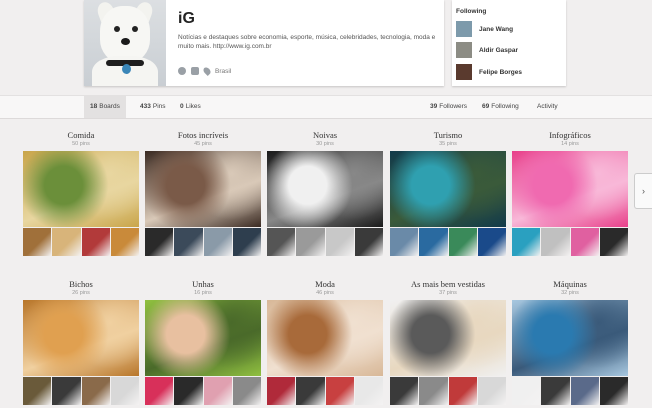  Describe the element at coordinates (448, 284) in the screenshot. I see `board-title: As mais bem vestidas` at that location.